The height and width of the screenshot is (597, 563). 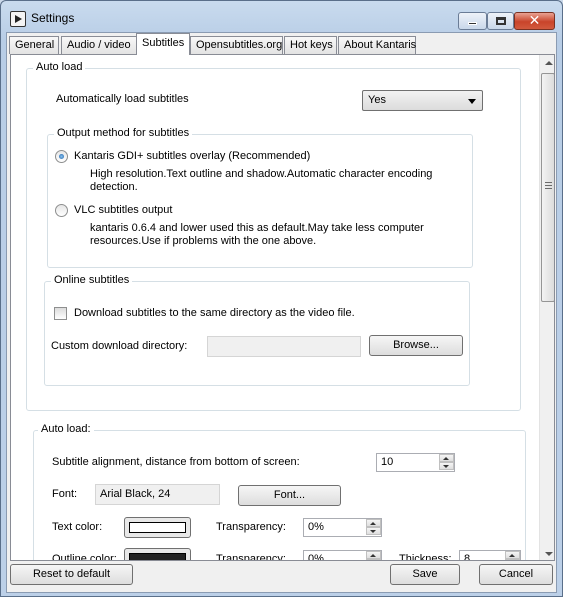 What do you see at coordinates (157, 494) in the screenshot?
I see `font-value-field: Arial Black, 24` at bounding box center [157, 494].